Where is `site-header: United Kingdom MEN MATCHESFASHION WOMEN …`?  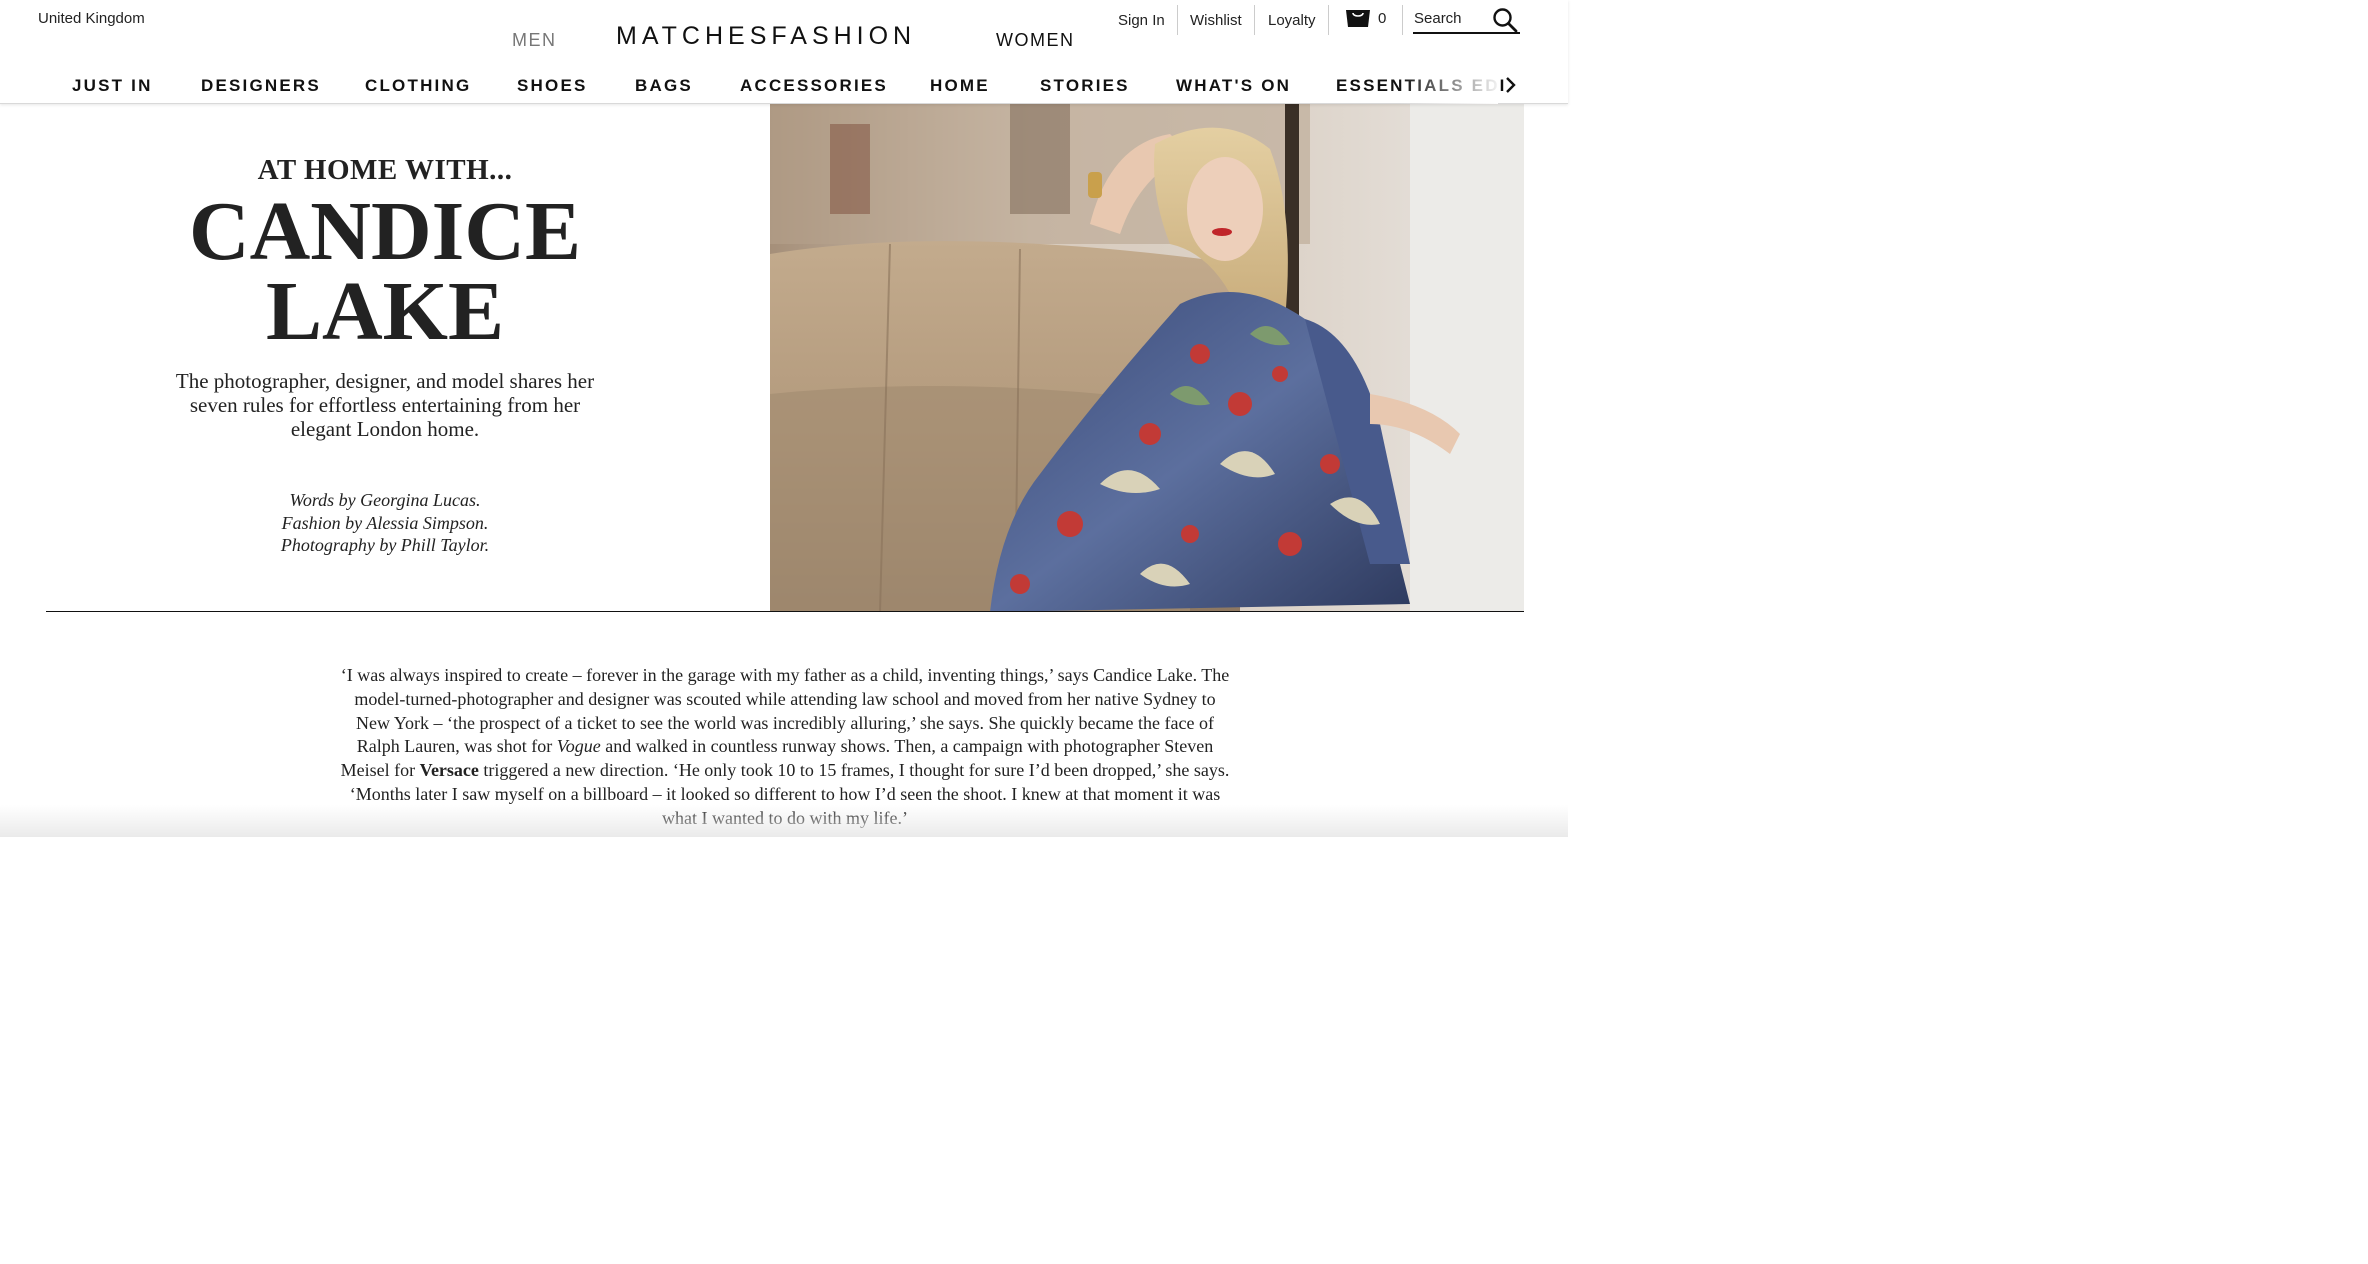 site-header: United Kingdom MEN MATCHESFASHION WOMEN … is located at coordinates (784, 52).